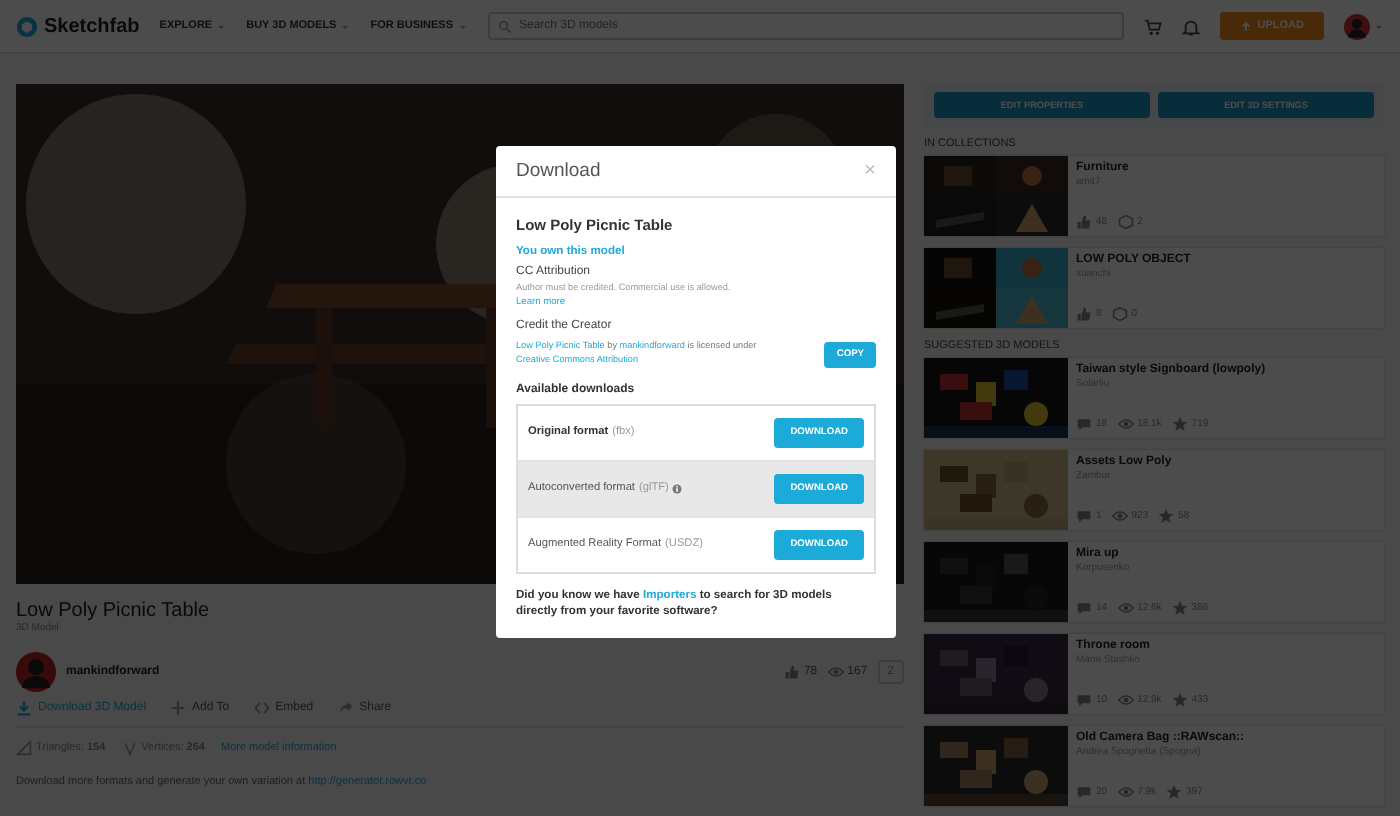 The image size is (1400, 816). What do you see at coordinates (677, 488) in the screenshot?
I see `info-icon` at bounding box center [677, 488].